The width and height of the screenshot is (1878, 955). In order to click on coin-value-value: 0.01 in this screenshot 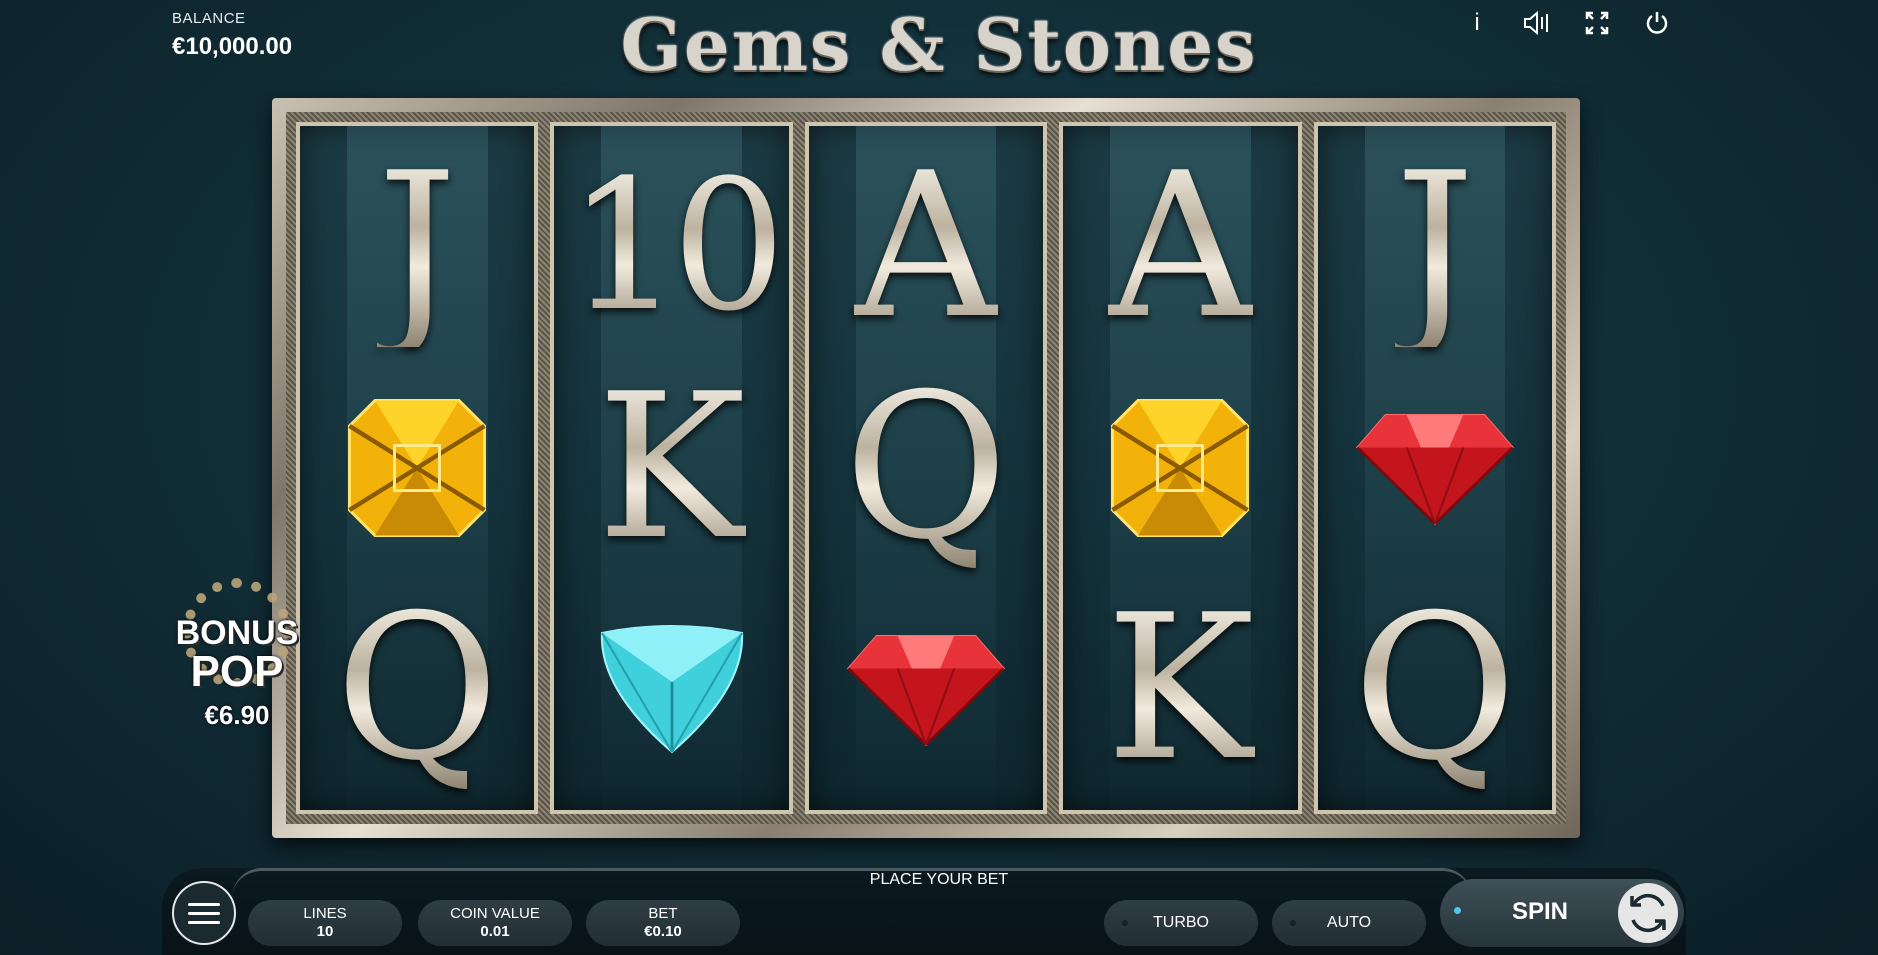, I will do `click(495, 931)`.